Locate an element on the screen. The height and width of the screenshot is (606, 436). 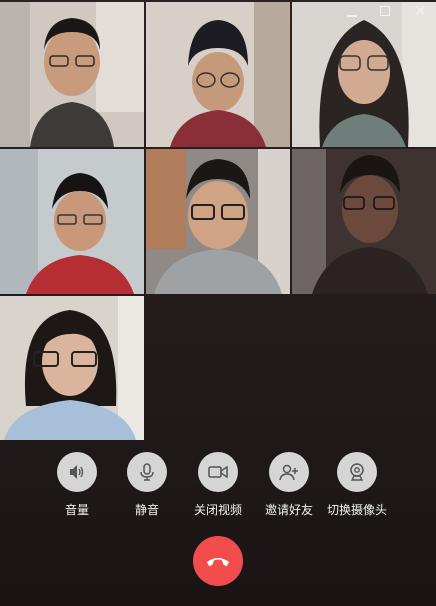
video-off-button: 关闭视频 is located at coordinates (218, 485).